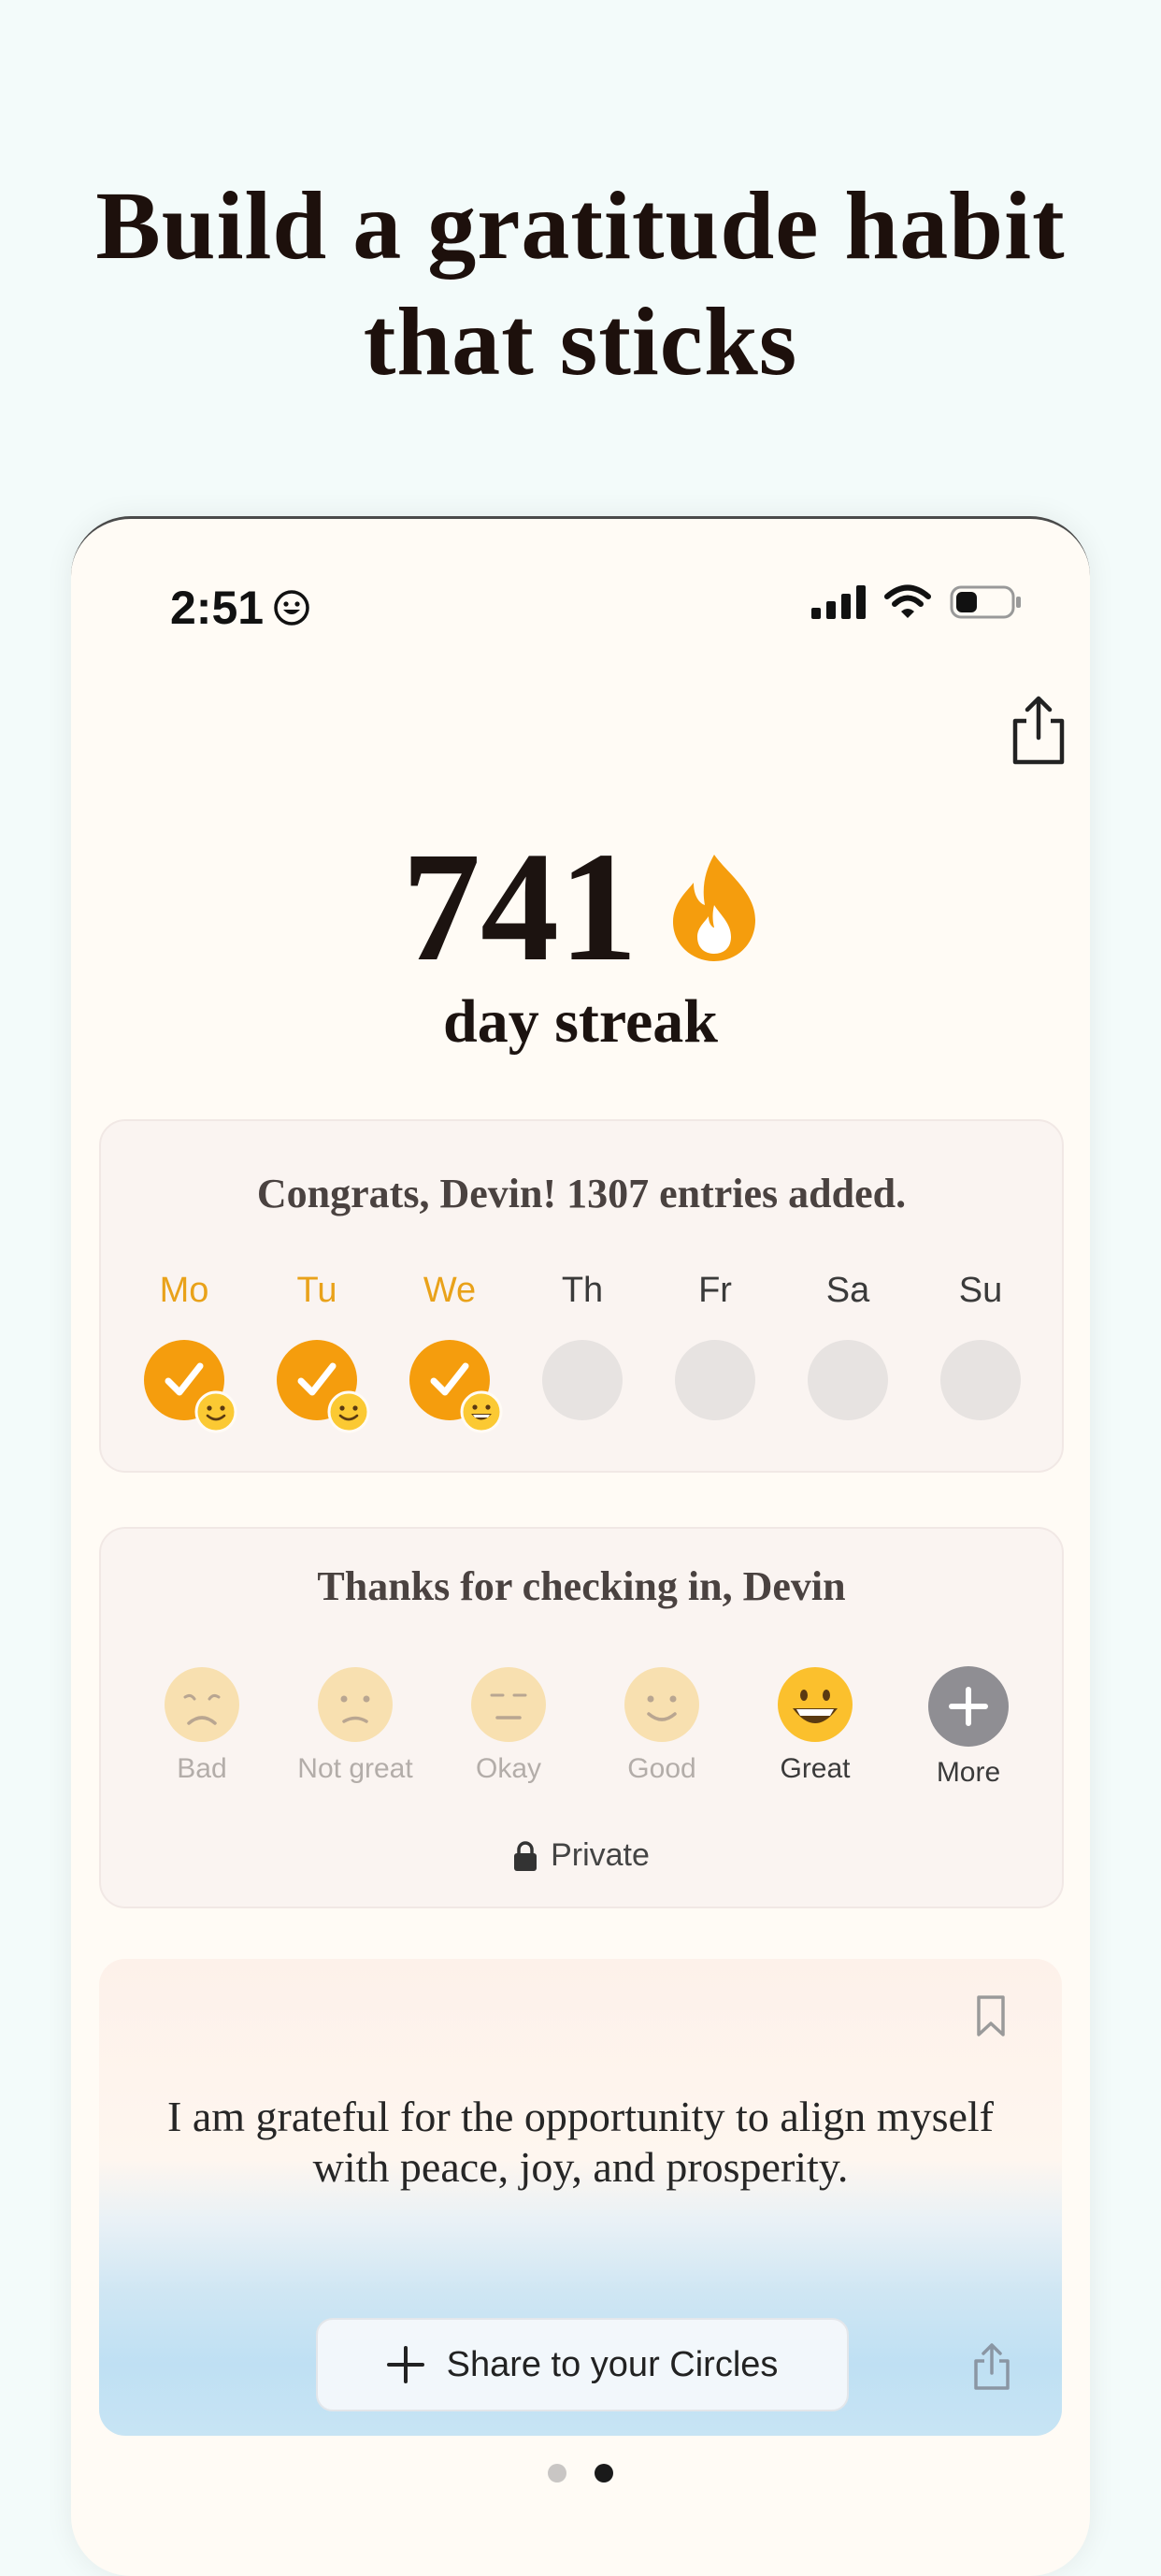 The image size is (1161, 2576). What do you see at coordinates (450, 1291) in the screenshot?
I see `day-label: We` at bounding box center [450, 1291].